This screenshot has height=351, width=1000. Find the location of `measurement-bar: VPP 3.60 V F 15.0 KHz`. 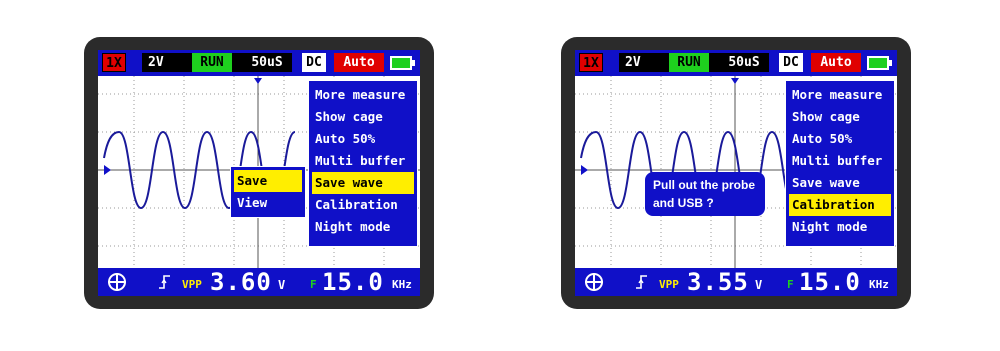

measurement-bar: VPP 3.60 V F 15.0 KHz is located at coordinates (259, 282).